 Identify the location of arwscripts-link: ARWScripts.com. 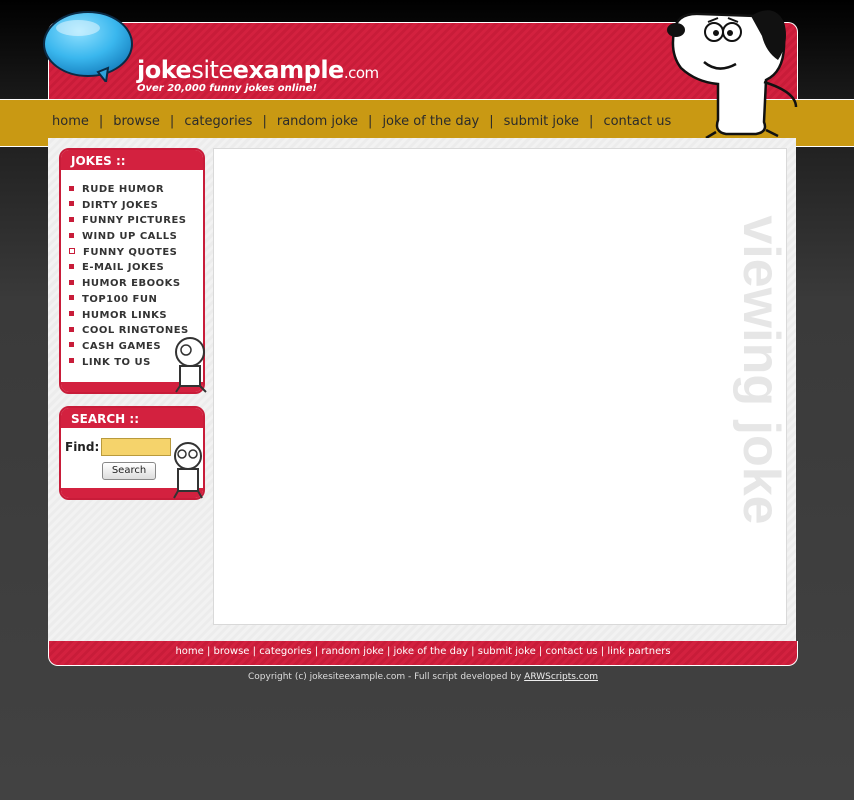
(561, 677).